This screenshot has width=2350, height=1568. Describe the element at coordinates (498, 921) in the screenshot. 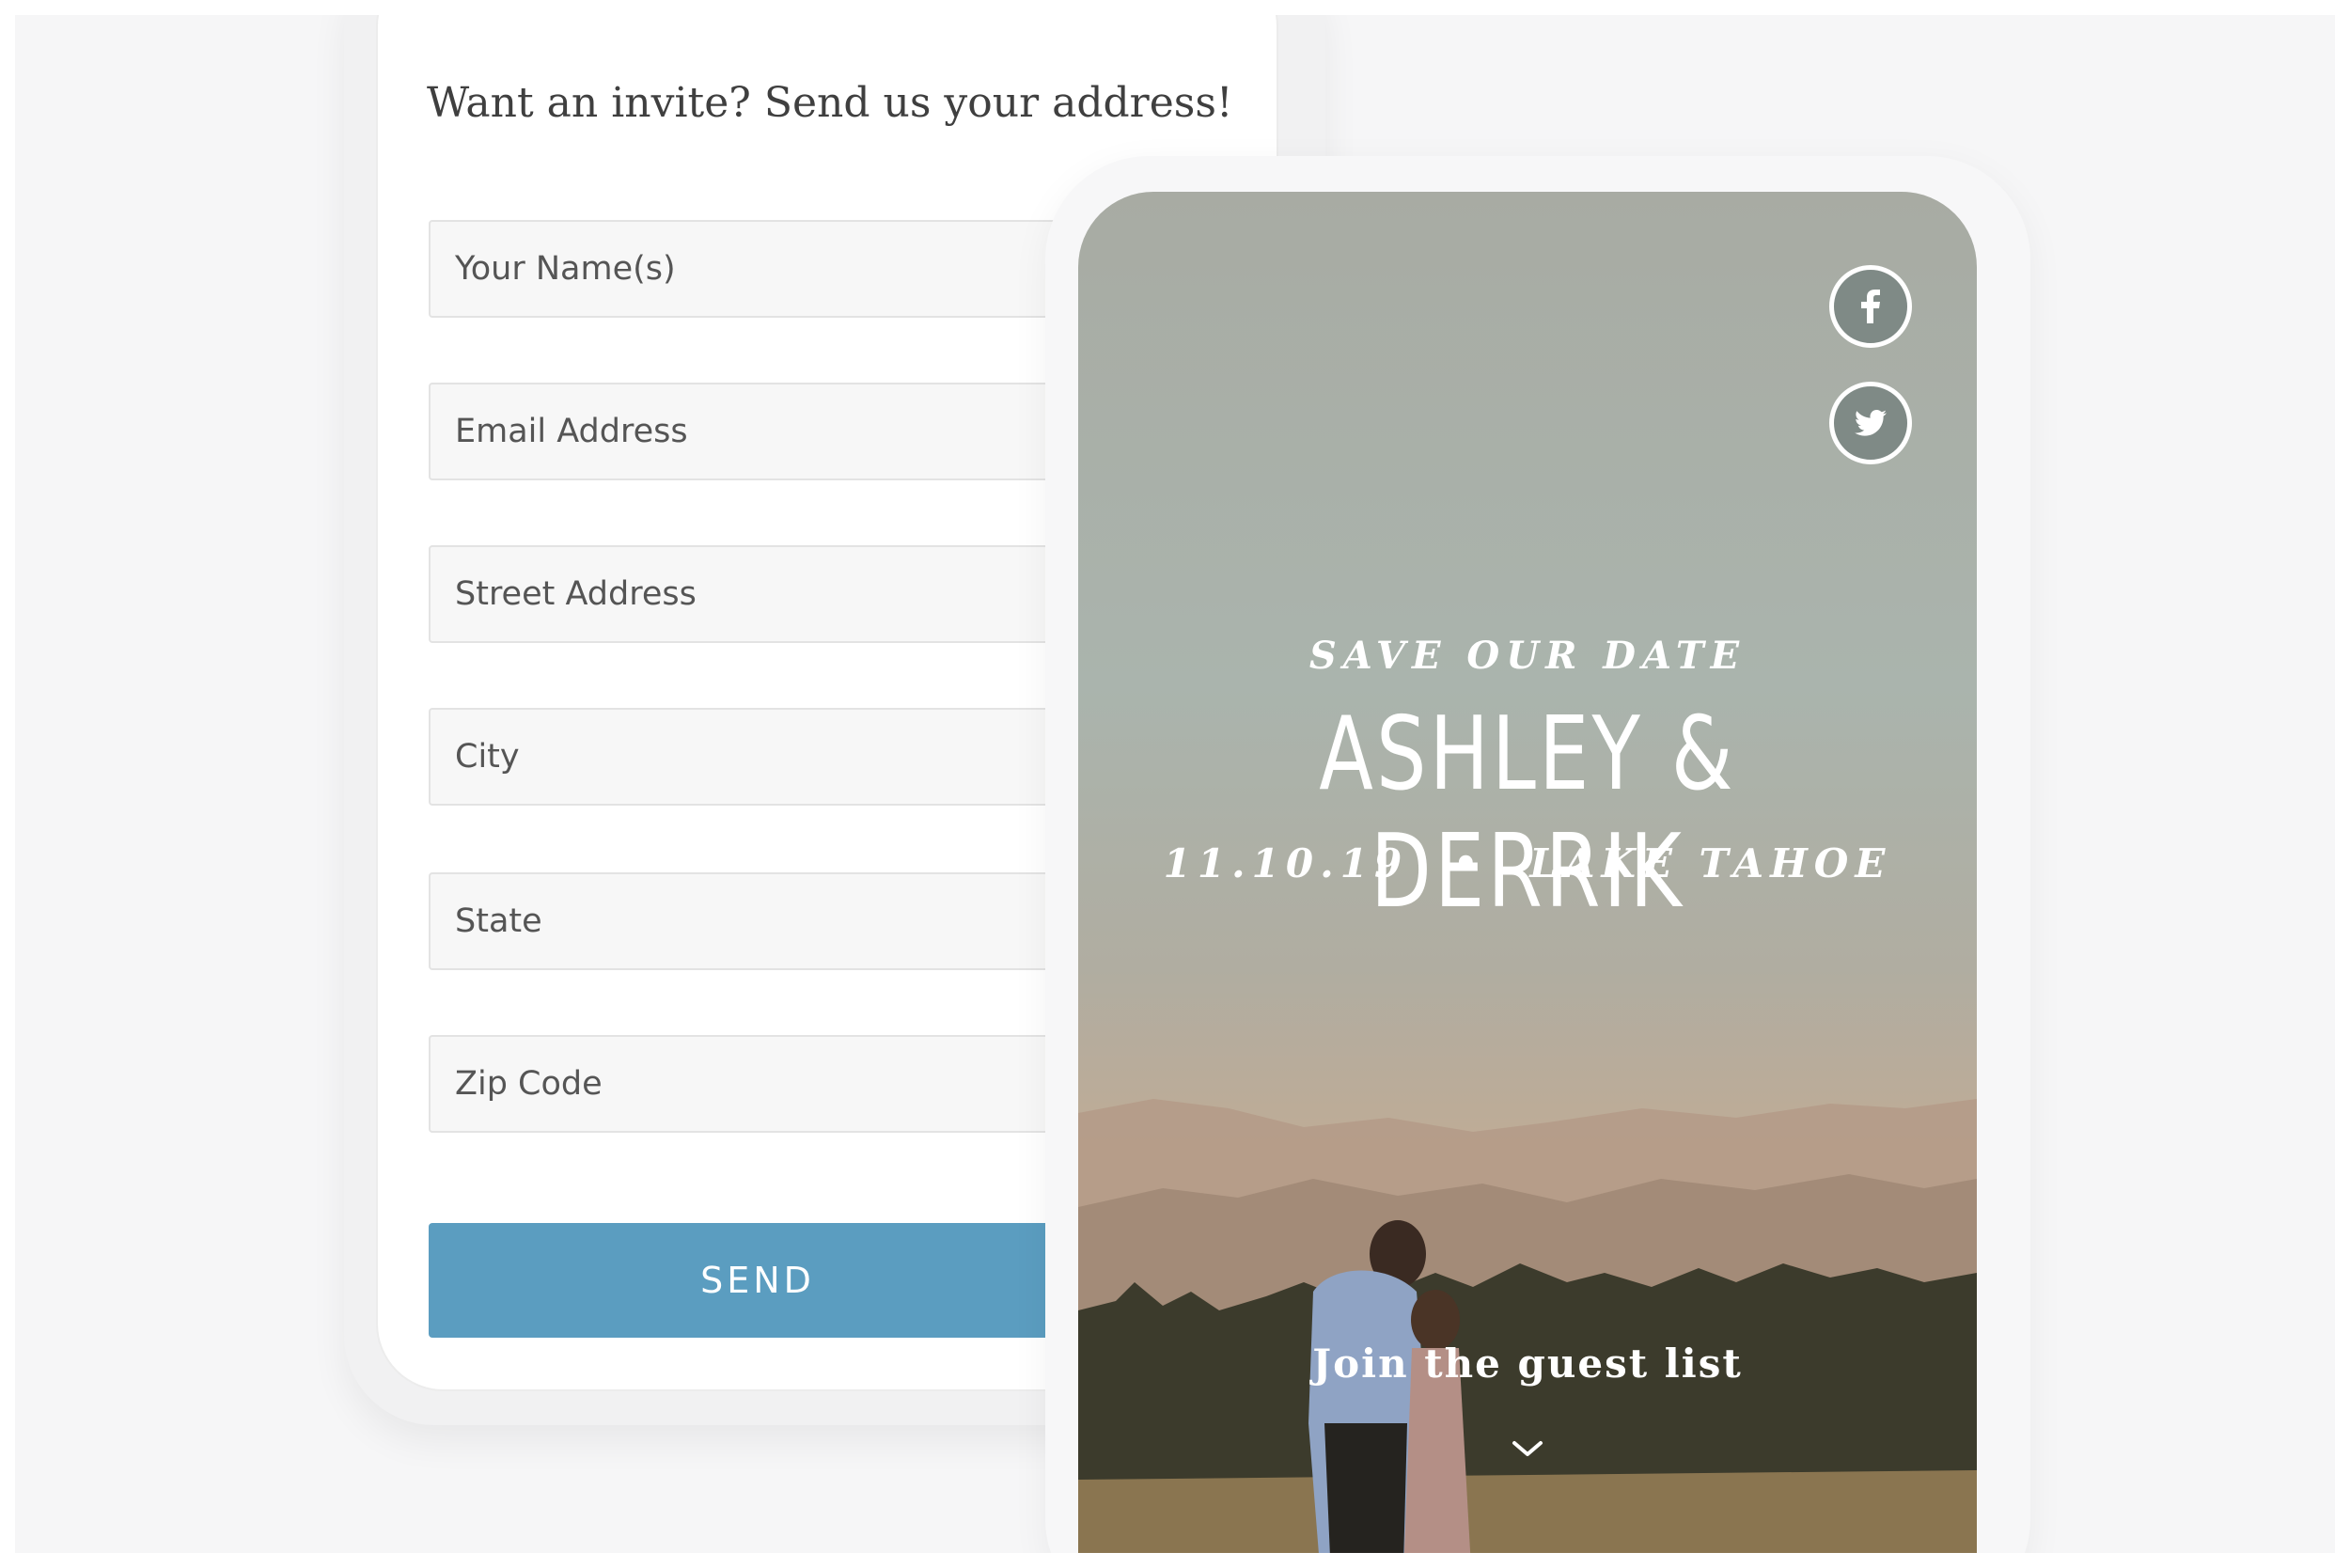

I see `state-field-placeholder: State` at that location.